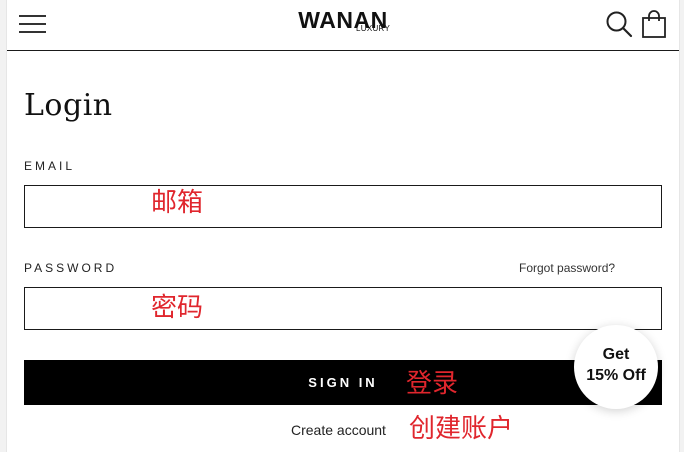 The height and width of the screenshot is (452, 684). I want to click on password-label: PASSWORD, so click(71, 268).